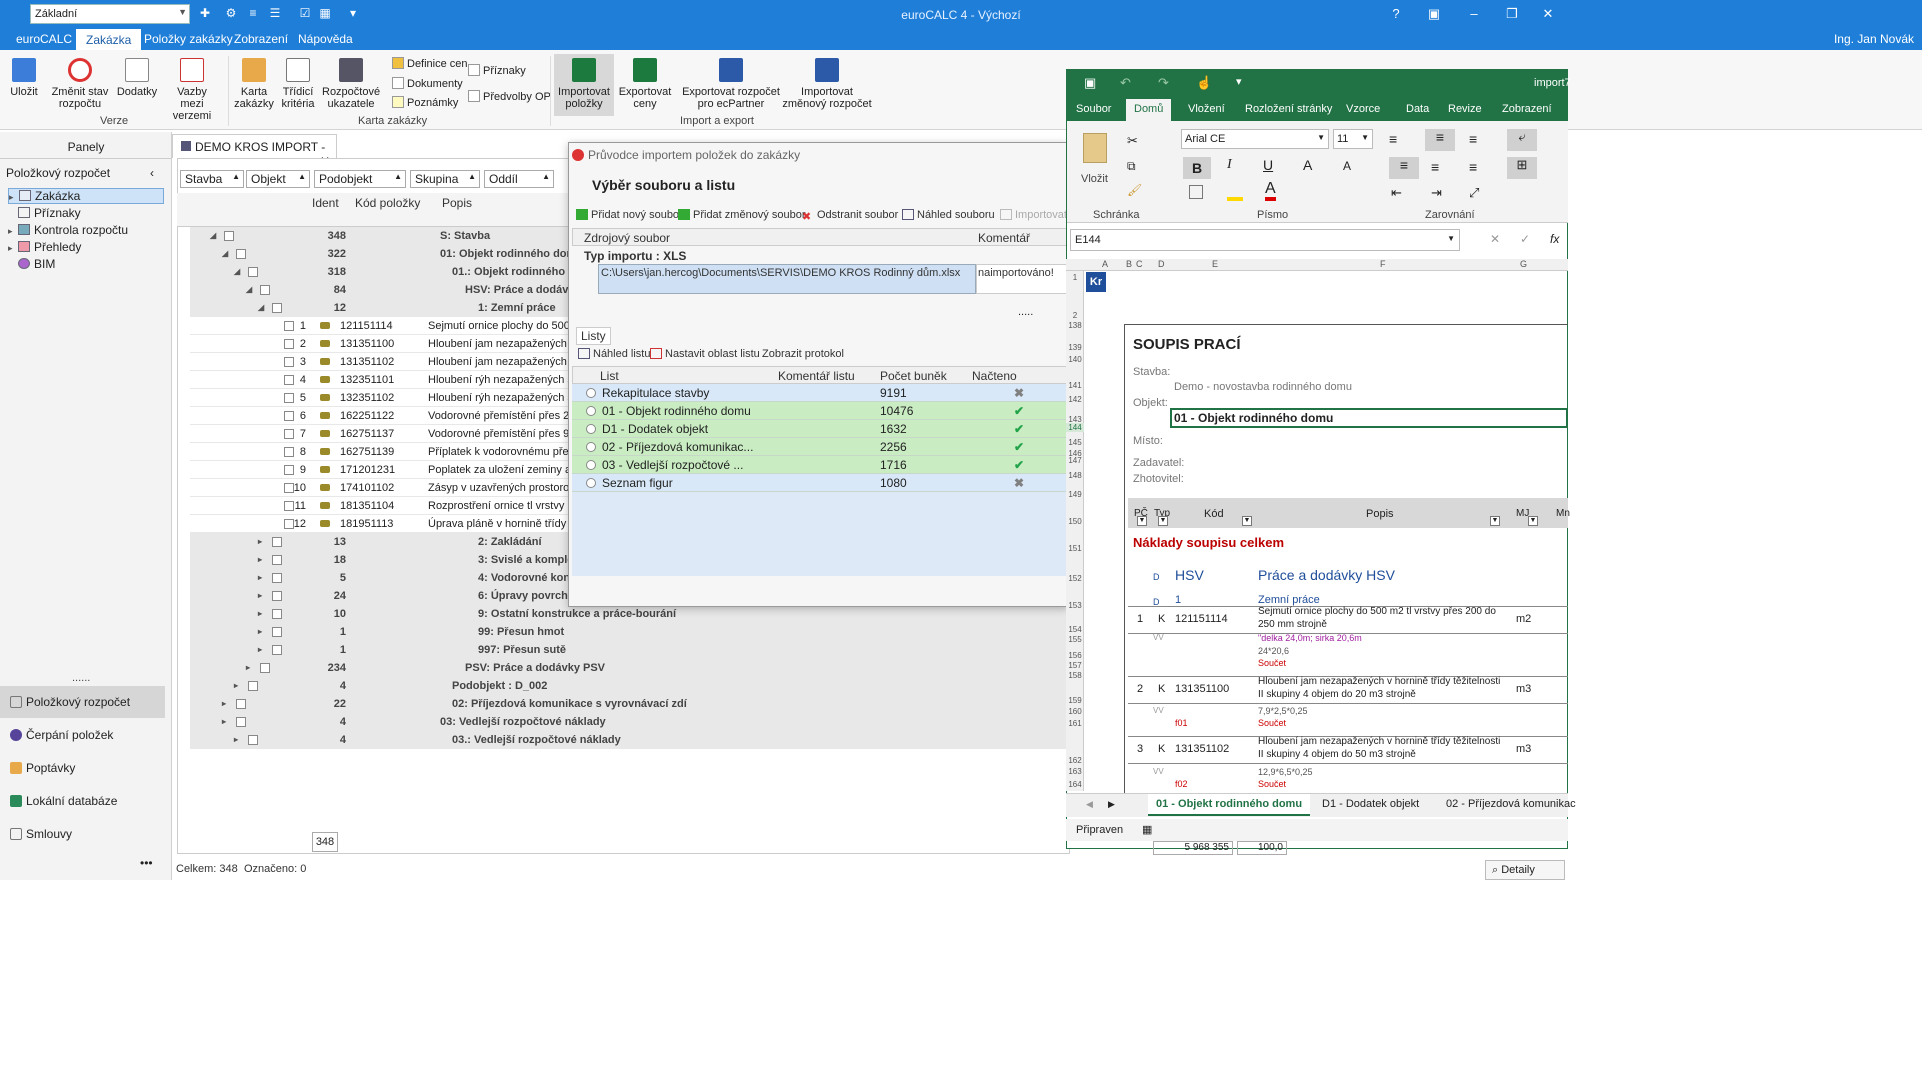 The image size is (1922, 1080). Describe the element at coordinates (1204, 83) in the screenshot. I see `touch-icon: ☝` at that location.